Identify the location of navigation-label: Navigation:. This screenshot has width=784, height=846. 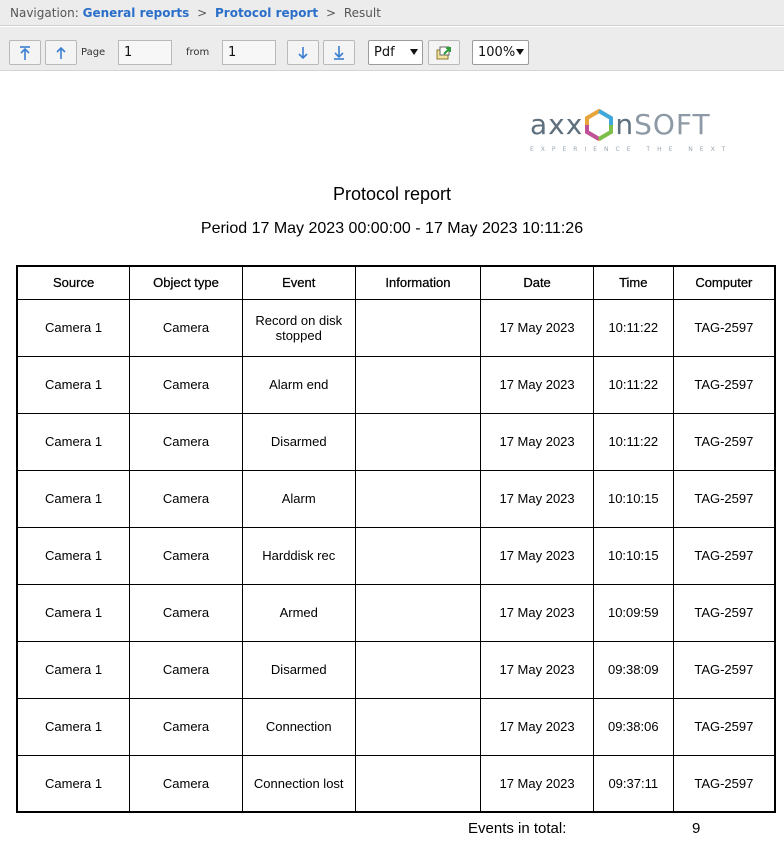
(44, 13).